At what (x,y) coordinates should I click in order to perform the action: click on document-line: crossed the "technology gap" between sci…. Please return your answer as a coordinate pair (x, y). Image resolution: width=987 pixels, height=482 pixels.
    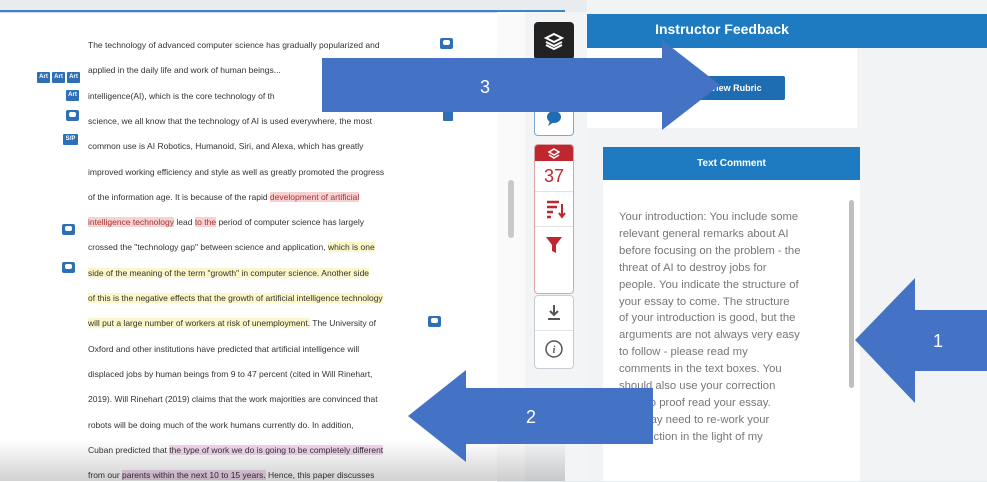
    Looking at the image, I should click on (231, 247).